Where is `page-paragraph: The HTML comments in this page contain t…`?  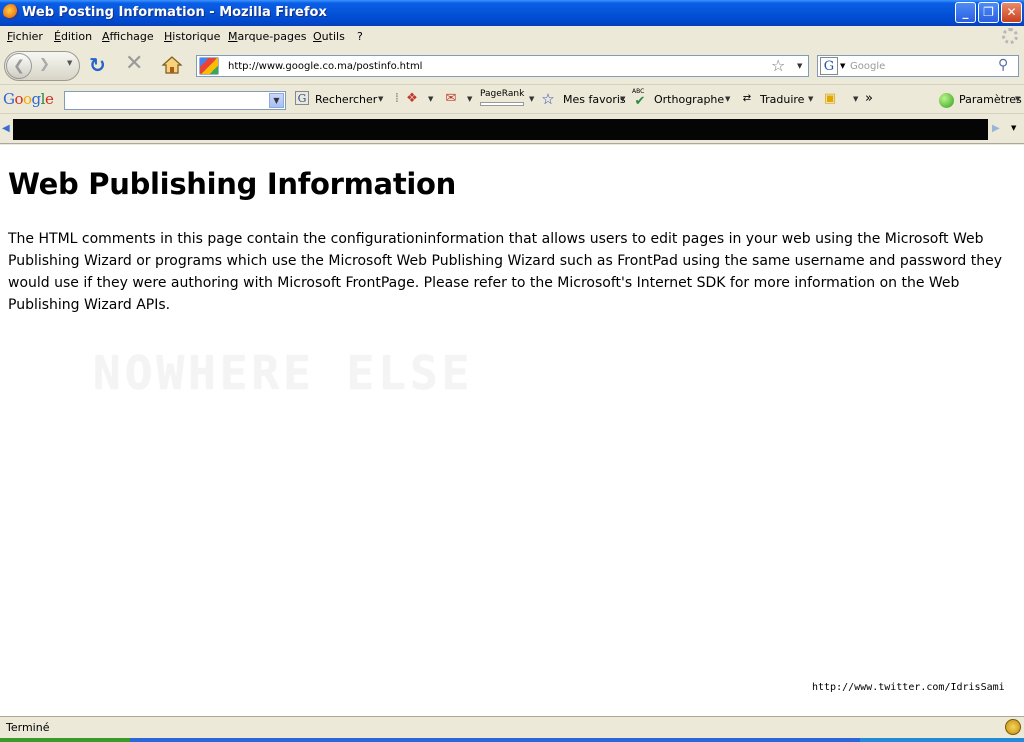 page-paragraph: The HTML comments in this page contain t… is located at coordinates (505, 272).